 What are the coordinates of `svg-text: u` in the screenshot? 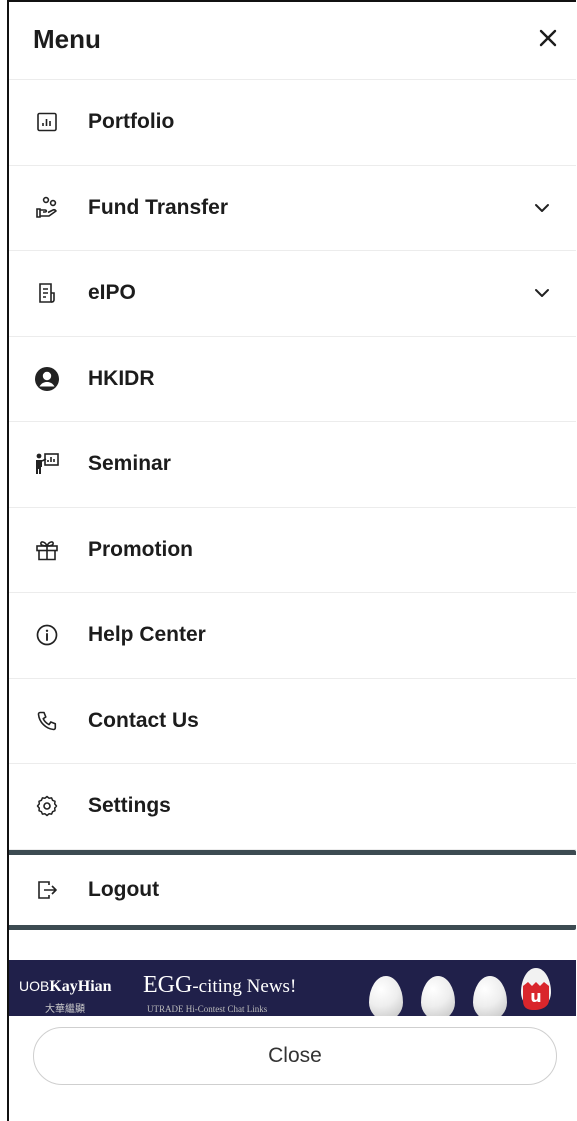 It's located at (535, 996).